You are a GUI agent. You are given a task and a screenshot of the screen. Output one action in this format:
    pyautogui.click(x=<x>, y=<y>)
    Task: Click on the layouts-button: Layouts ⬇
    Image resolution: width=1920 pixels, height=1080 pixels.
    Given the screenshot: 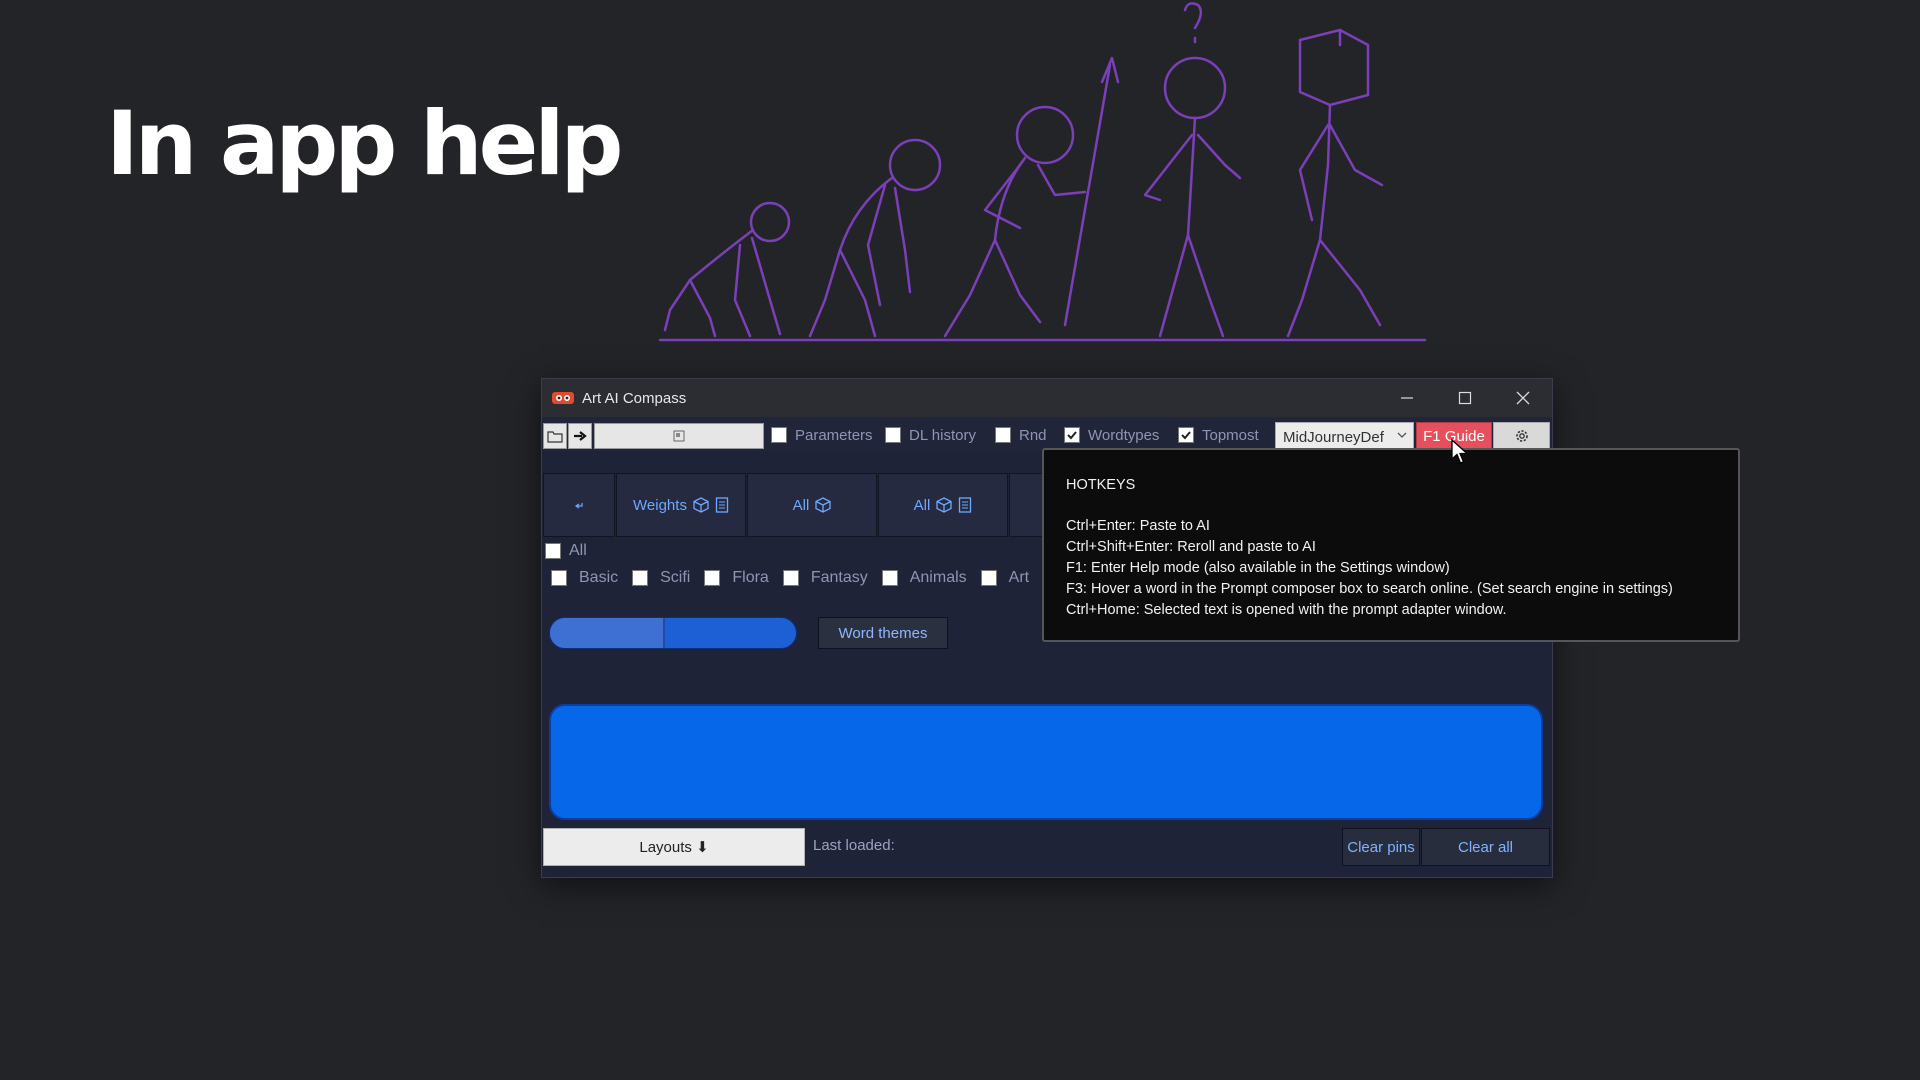 What is the action you would take?
    pyautogui.click(x=674, y=847)
    